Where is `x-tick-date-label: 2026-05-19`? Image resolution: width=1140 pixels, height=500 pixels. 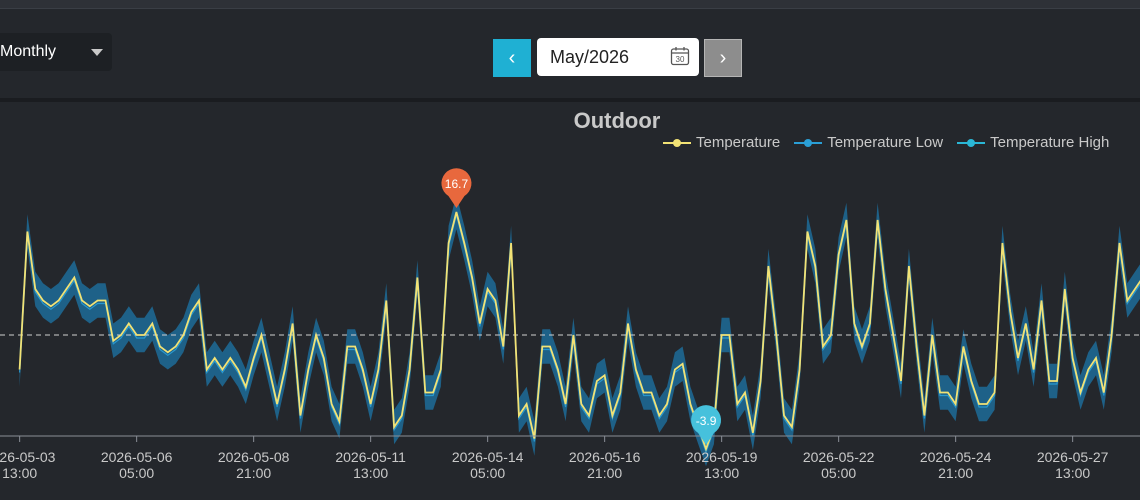 x-tick-date-label: 2026-05-19 is located at coordinates (722, 457).